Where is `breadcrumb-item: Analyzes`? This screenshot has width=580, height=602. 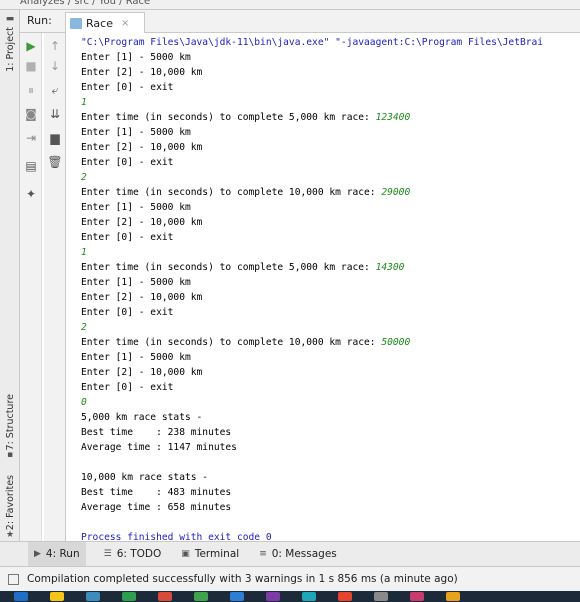 breadcrumb-item: Analyzes is located at coordinates (42, 3).